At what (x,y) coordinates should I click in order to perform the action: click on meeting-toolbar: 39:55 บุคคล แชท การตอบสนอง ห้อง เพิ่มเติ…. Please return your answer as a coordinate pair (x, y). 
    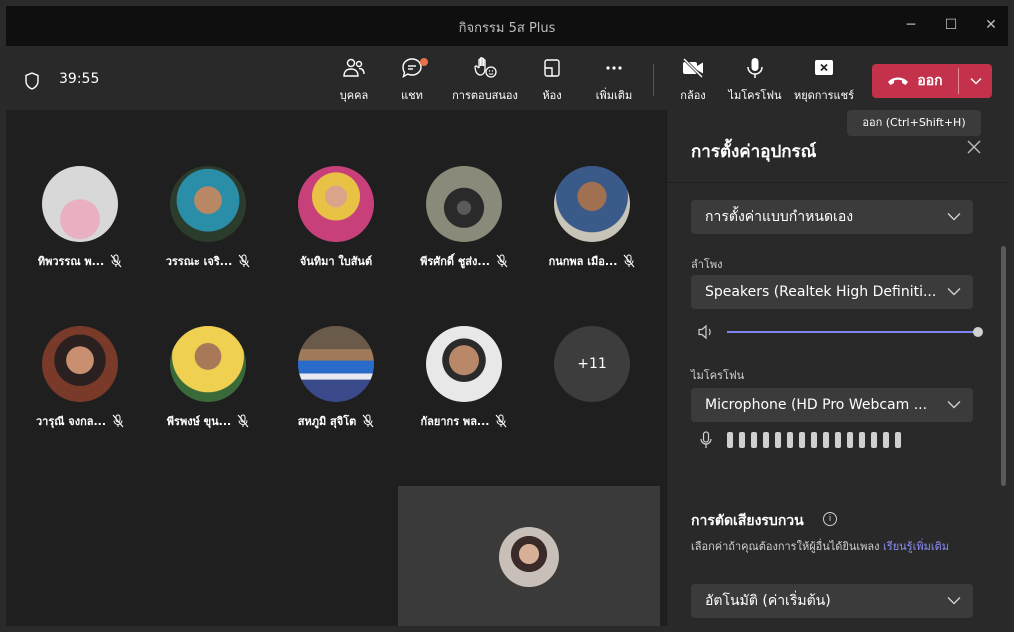
    Looking at the image, I should click on (507, 78).